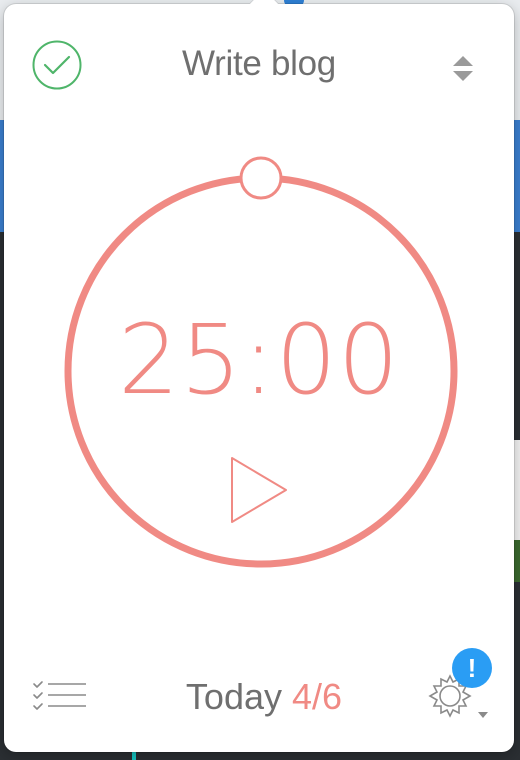 The image size is (520, 760). I want to click on play-icon, so click(259, 490).